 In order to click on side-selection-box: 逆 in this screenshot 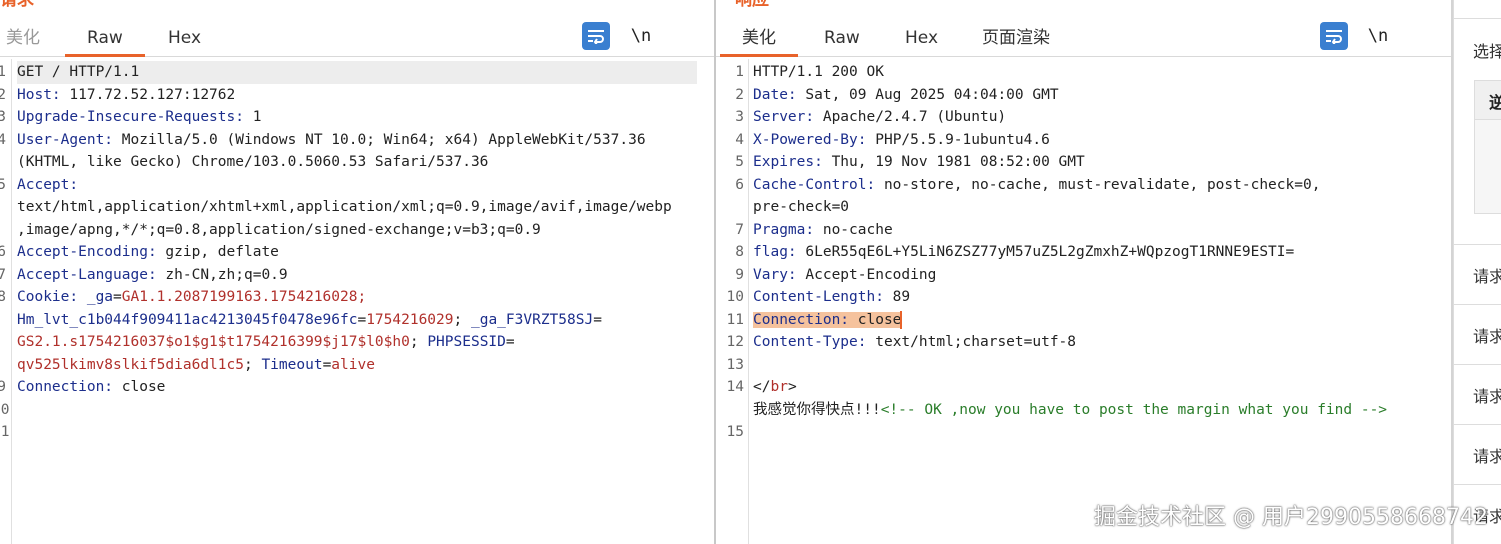, I will do `click(1487, 147)`.